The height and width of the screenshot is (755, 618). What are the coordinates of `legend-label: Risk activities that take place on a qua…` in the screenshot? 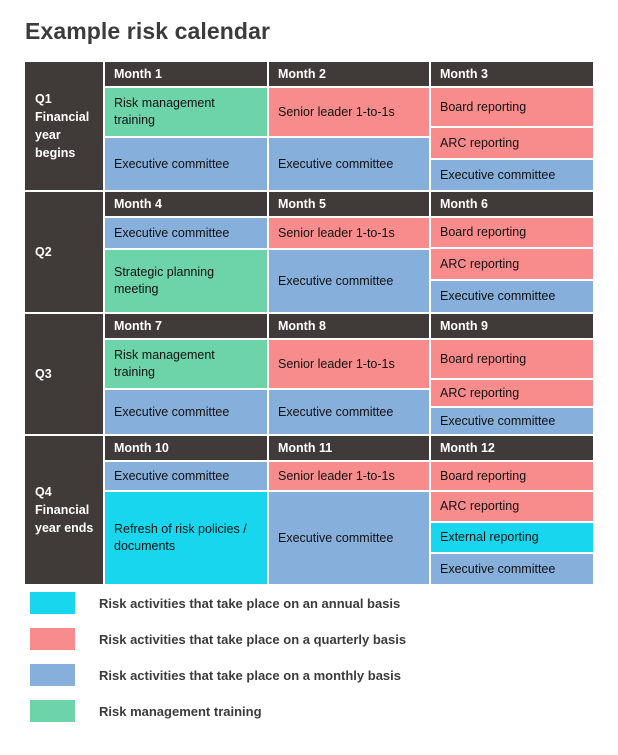 It's located at (253, 639).